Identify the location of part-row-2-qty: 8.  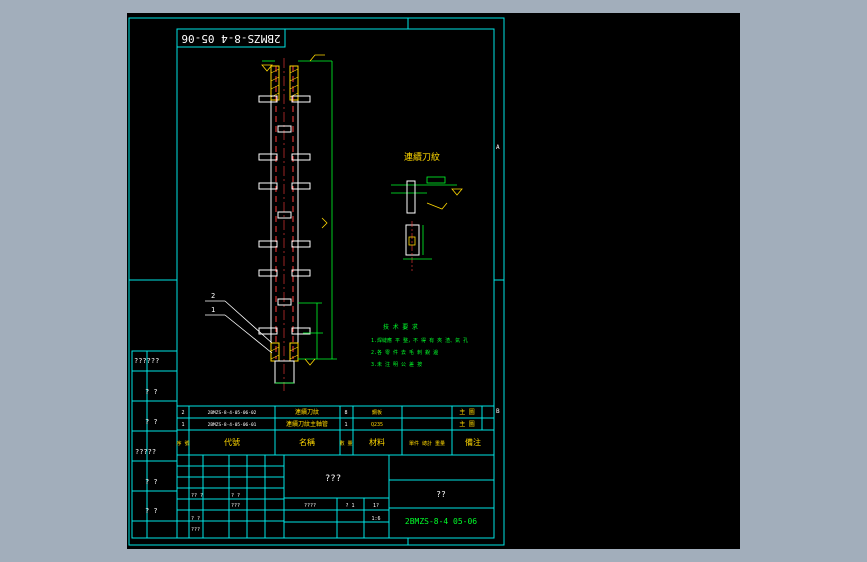
(345, 413).